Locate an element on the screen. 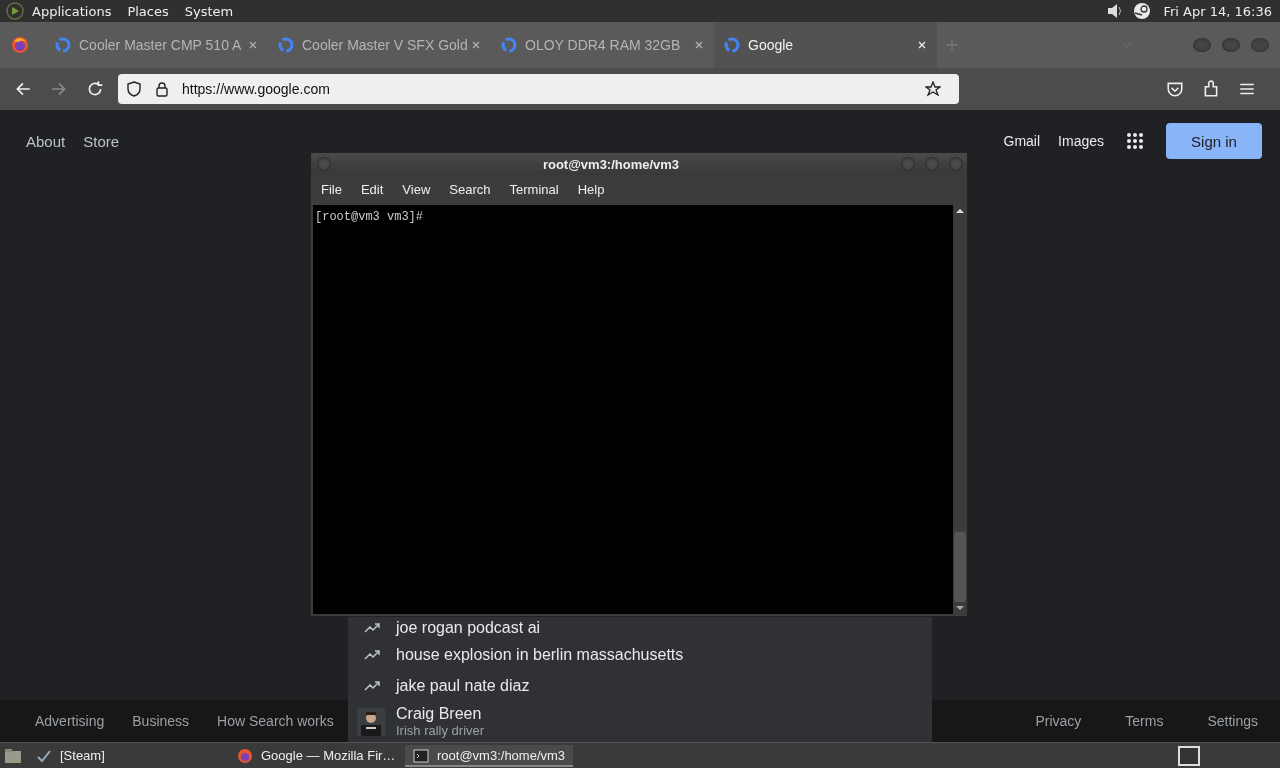 Image resolution: width=1280 pixels, height=768 pixels. menu-item: Help is located at coordinates (591, 189).